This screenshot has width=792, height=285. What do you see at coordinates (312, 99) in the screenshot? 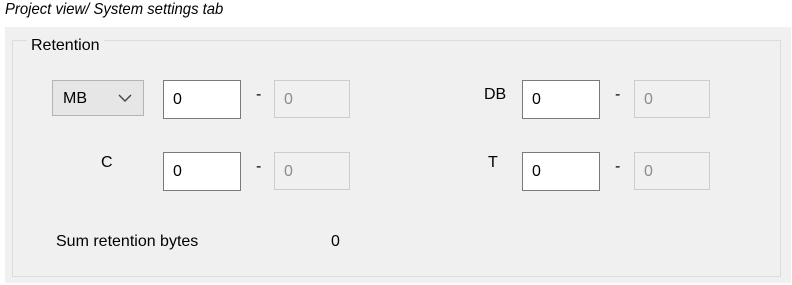
I see `mb-end-field: 0` at bounding box center [312, 99].